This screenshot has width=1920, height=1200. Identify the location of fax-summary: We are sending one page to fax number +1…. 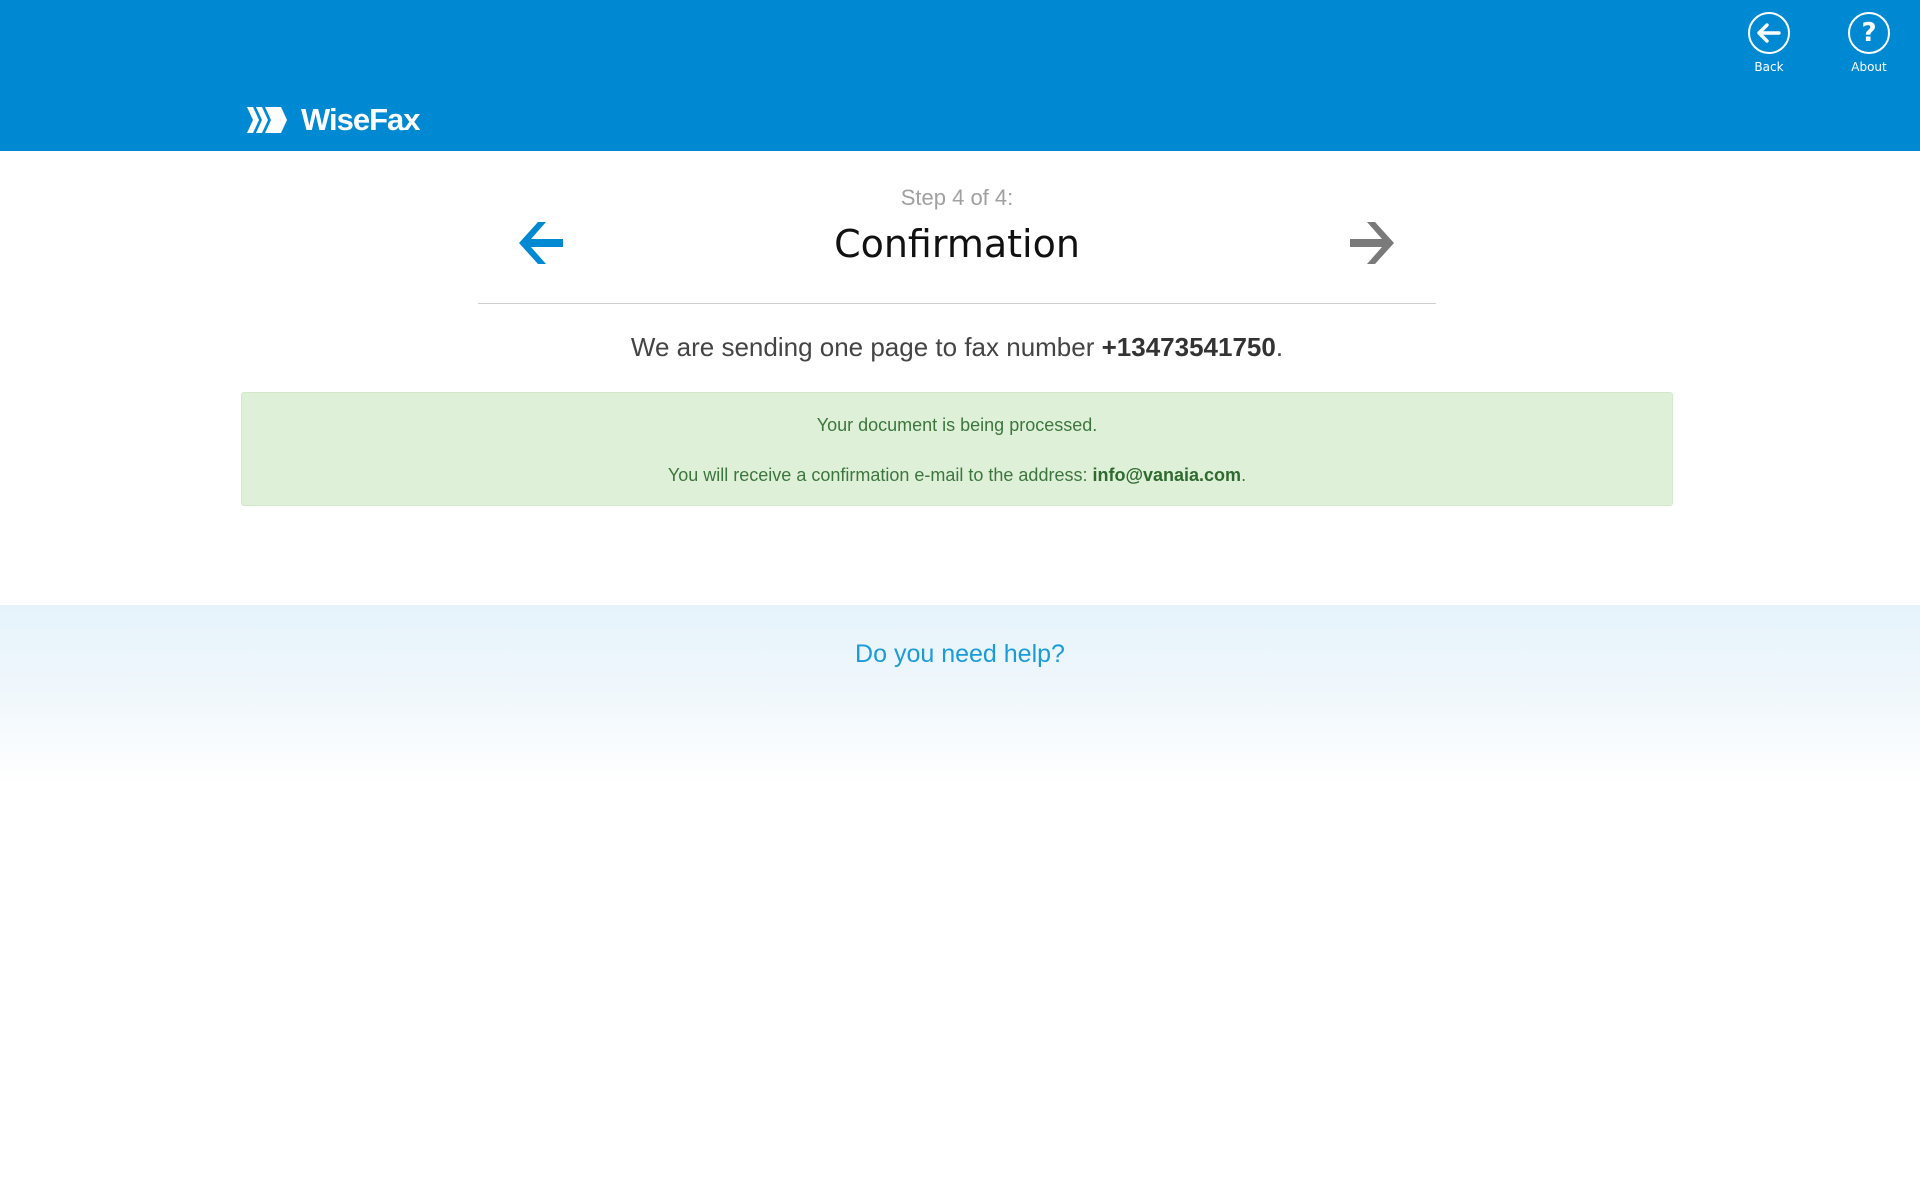
(957, 347).